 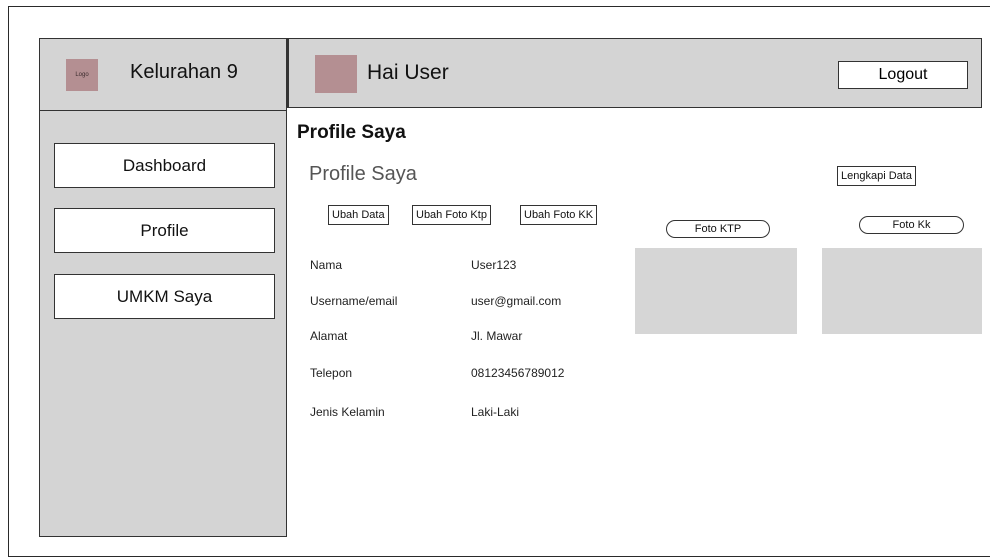 What do you see at coordinates (516, 301) in the screenshot?
I see `field-value-username: user@gmail.com` at bounding box center [516, 301].